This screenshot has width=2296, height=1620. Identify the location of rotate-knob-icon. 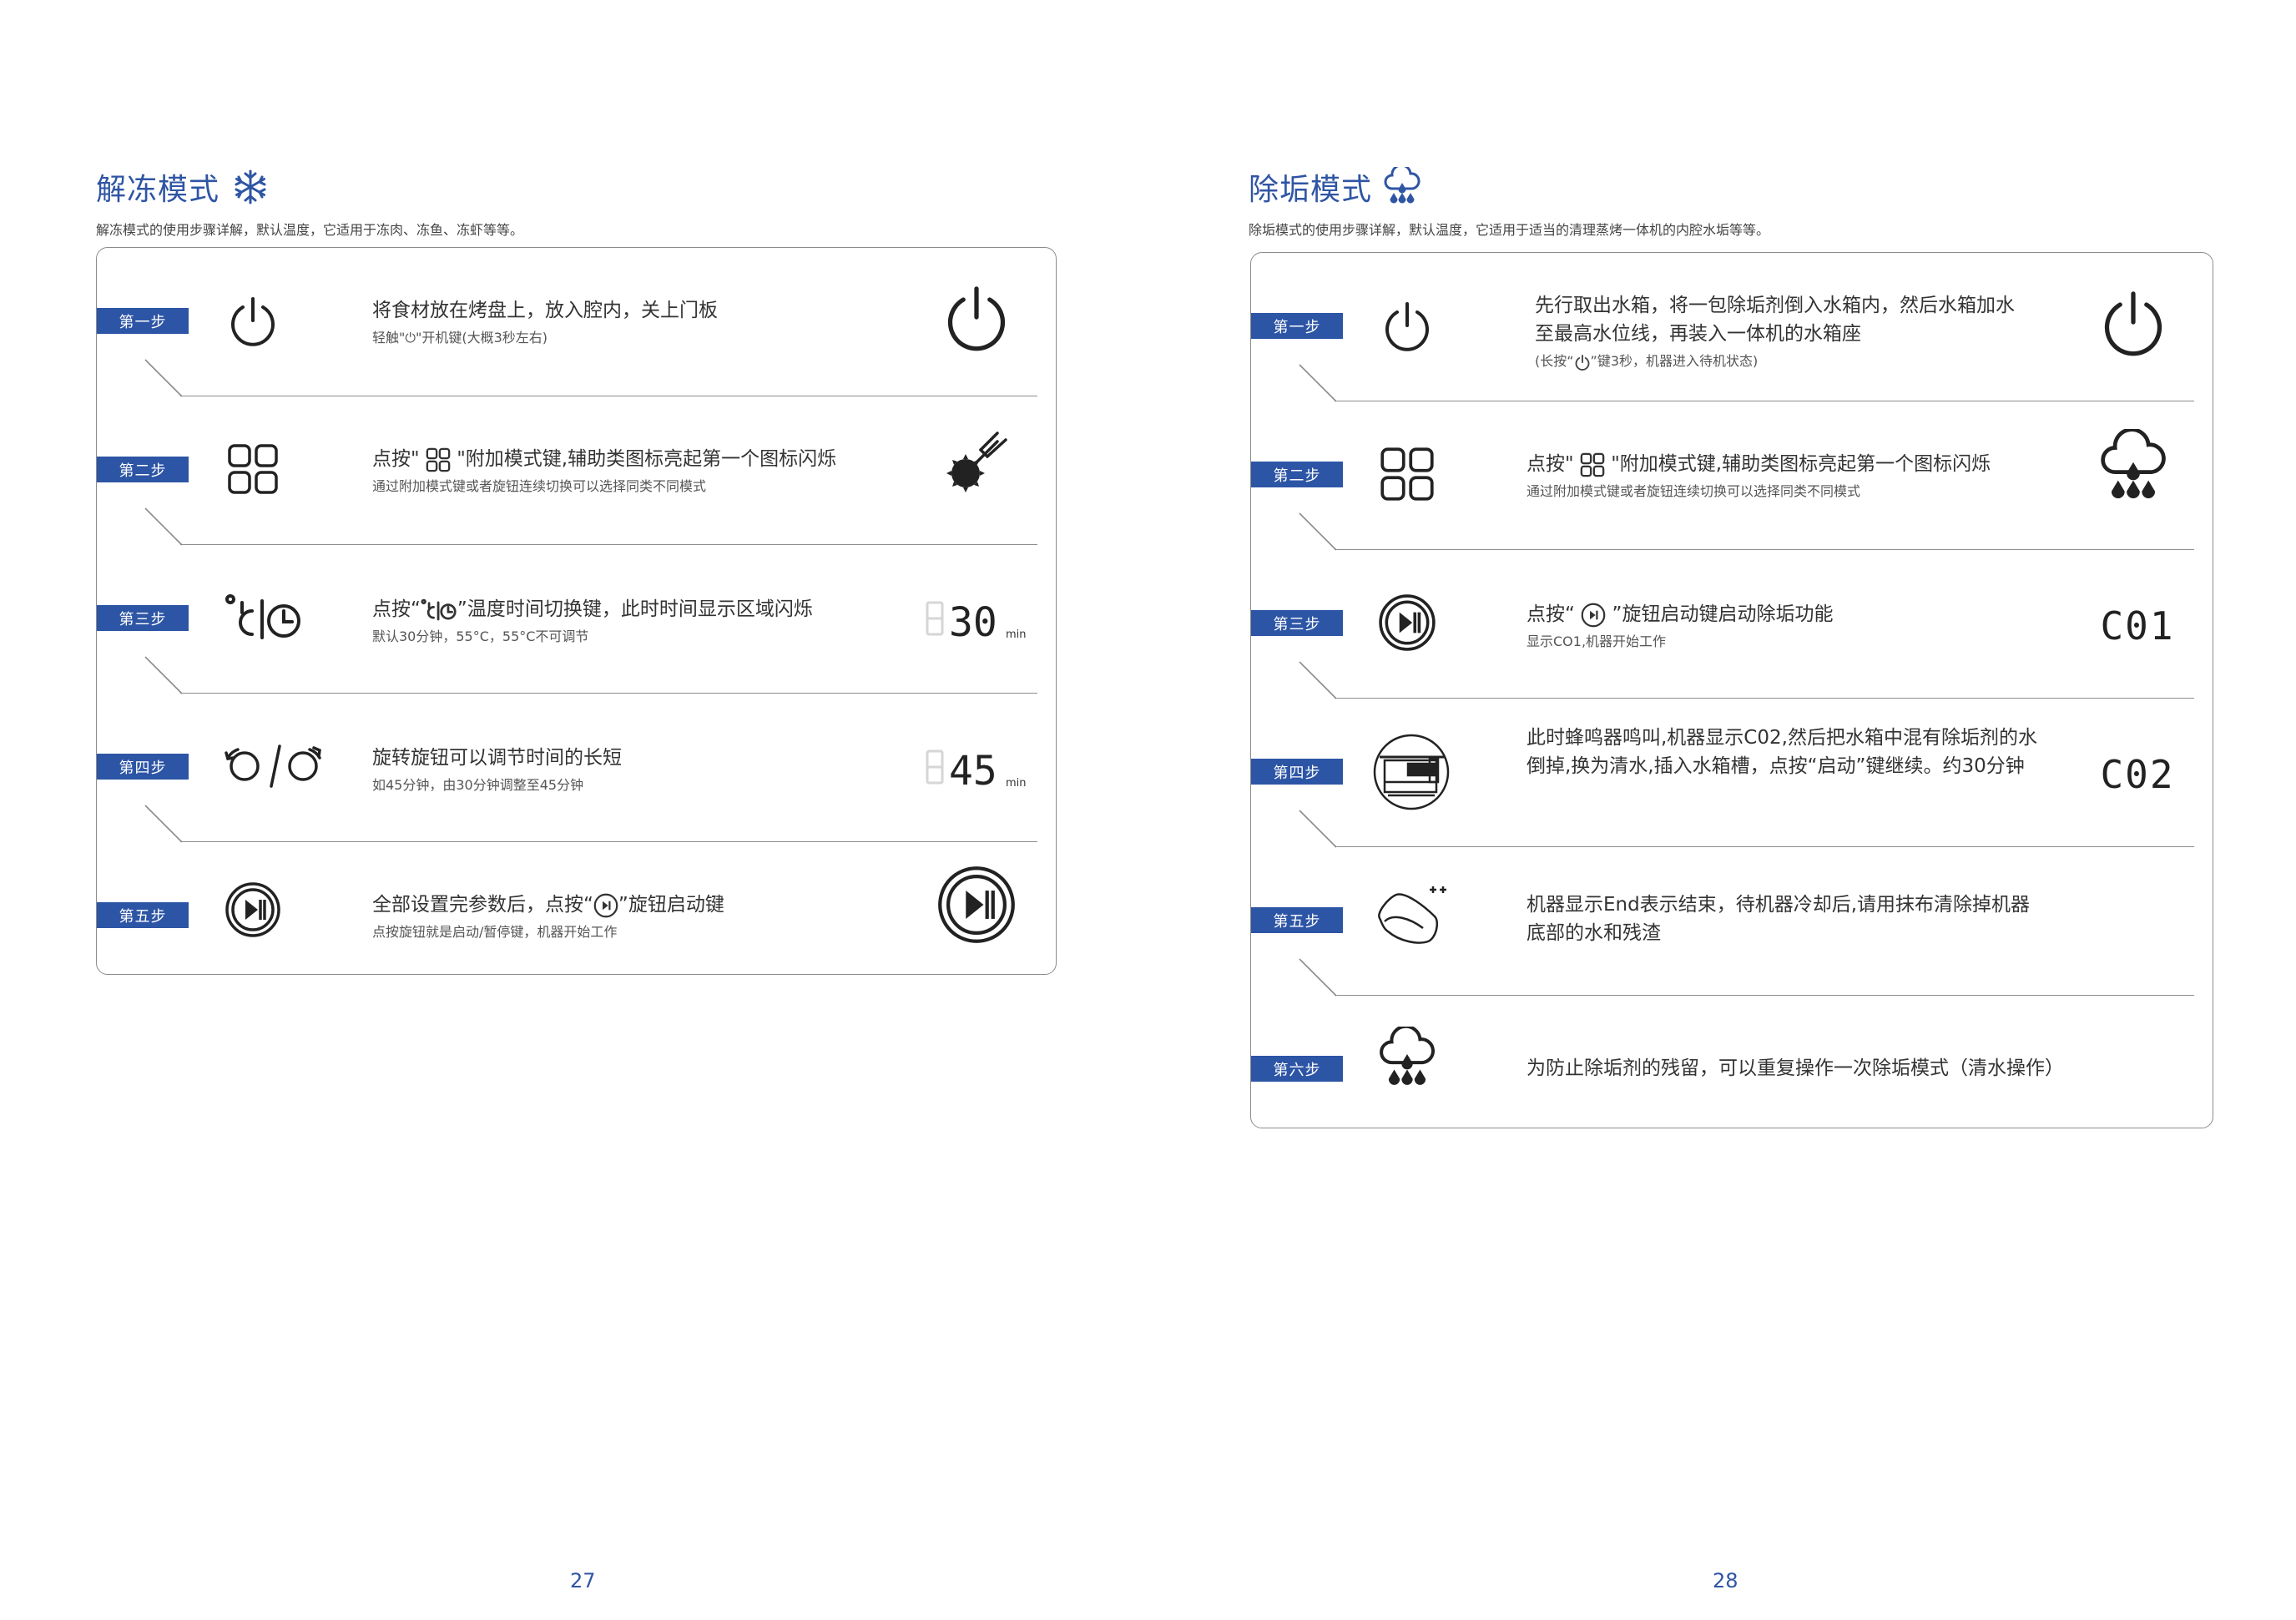
(273, 766).